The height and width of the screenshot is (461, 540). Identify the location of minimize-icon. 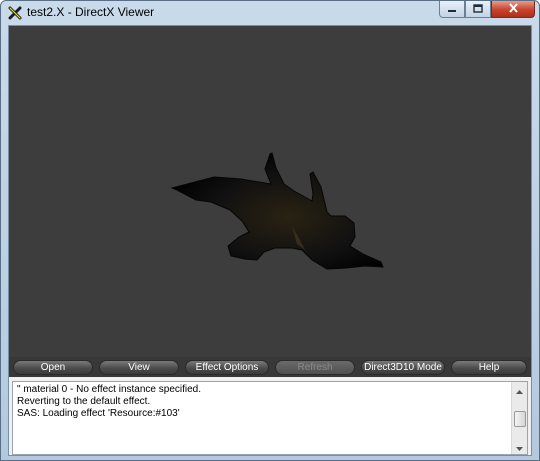
(452, 9).